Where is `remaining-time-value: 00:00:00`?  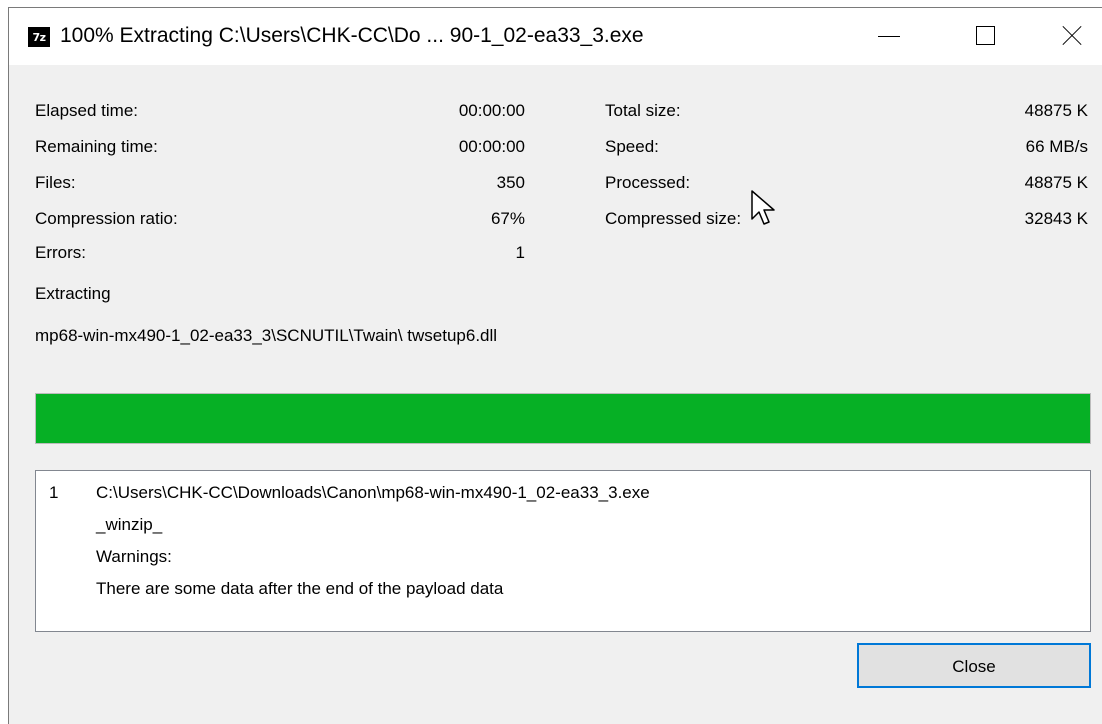 remaining-time-value: 00:00:00 is located at coordinates (491, 146).